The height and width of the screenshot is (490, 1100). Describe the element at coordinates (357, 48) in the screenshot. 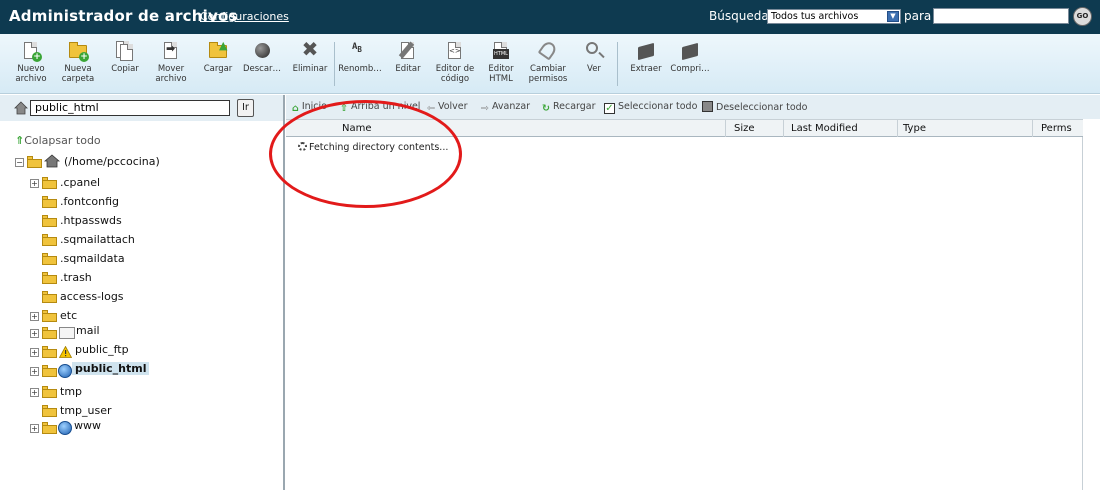

I see `rename-icon: AB` at that location.